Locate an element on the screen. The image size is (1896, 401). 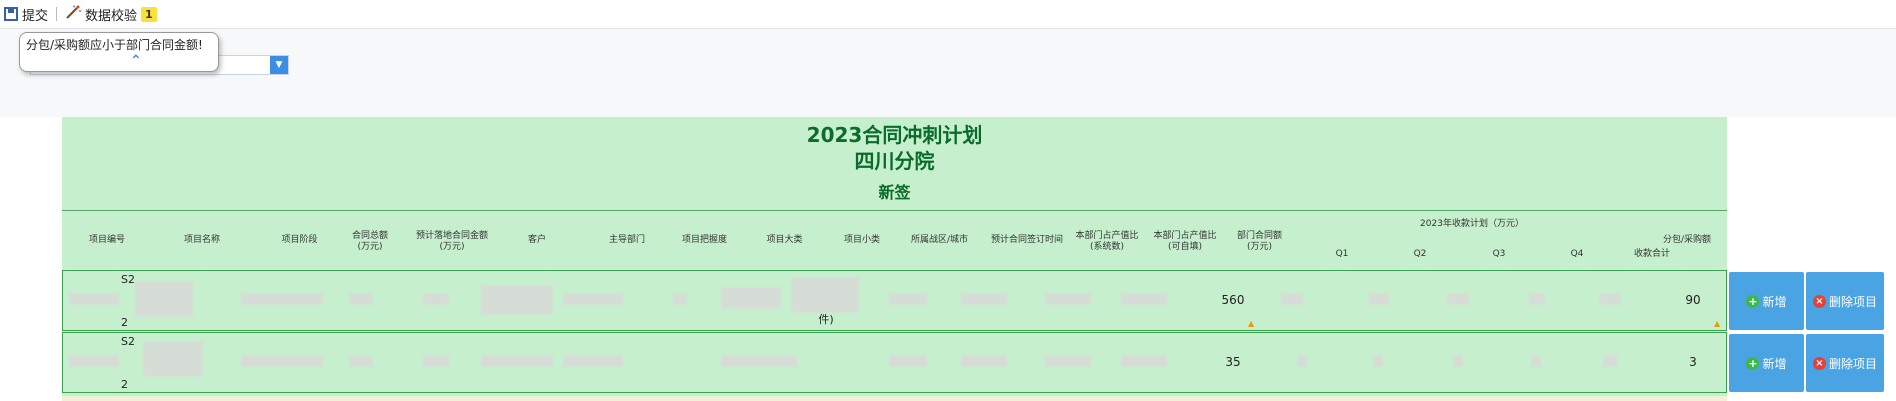
row-subcategory-fragment: 件) is located at coordinates (826, 319).